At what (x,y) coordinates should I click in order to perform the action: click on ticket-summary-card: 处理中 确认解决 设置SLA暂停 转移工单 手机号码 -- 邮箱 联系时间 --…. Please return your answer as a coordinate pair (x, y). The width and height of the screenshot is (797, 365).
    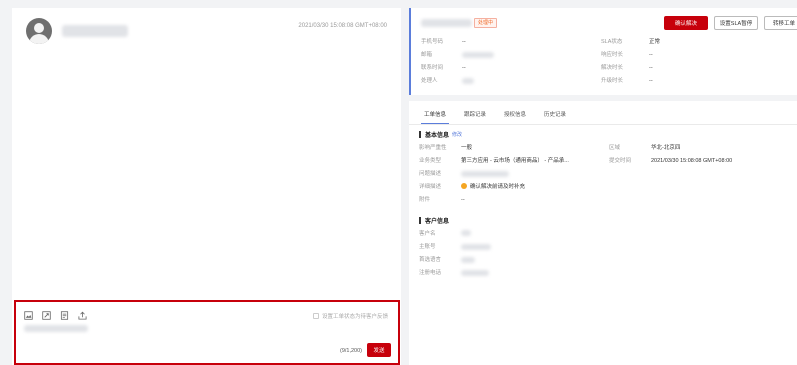
    Looking at the image, I should click on (603, 51).